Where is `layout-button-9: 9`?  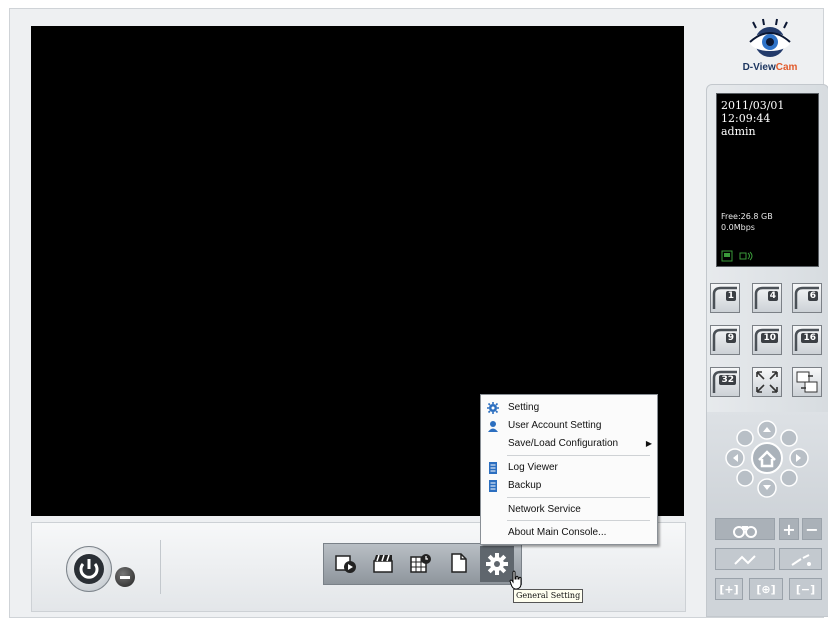
layout-button-9: 9 is located at coordinates (725, 340).